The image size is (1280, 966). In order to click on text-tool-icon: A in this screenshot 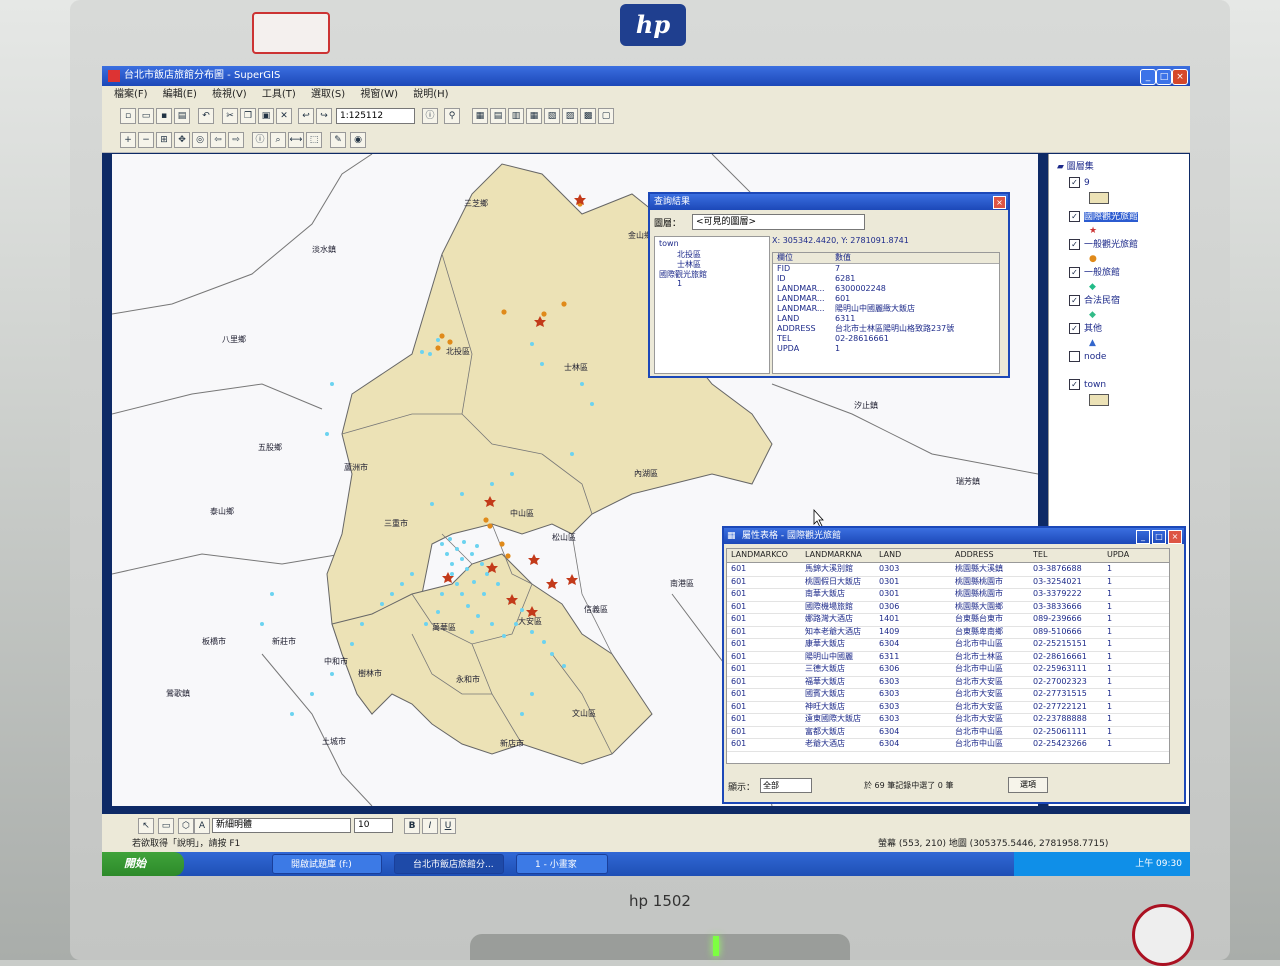, I will do `click(202, 826)`.